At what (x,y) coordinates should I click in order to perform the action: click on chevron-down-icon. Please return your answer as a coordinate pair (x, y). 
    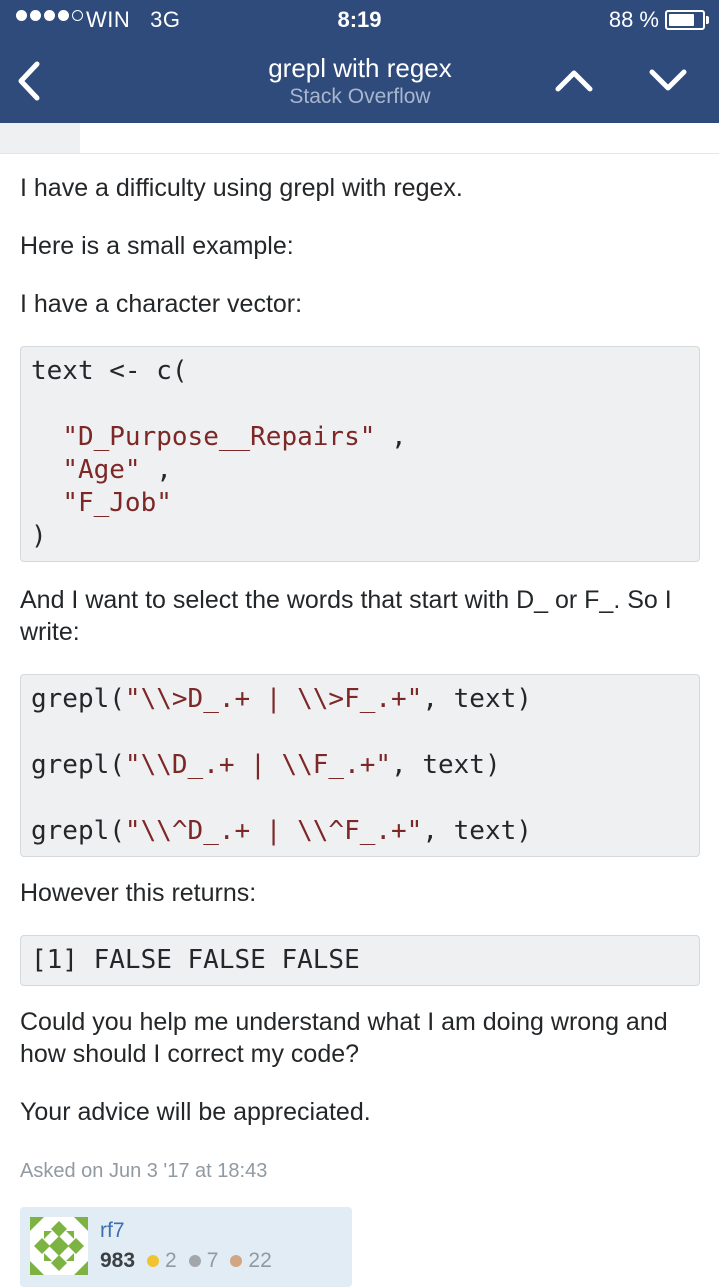
    Looking at the image, I should click on (668, 80).